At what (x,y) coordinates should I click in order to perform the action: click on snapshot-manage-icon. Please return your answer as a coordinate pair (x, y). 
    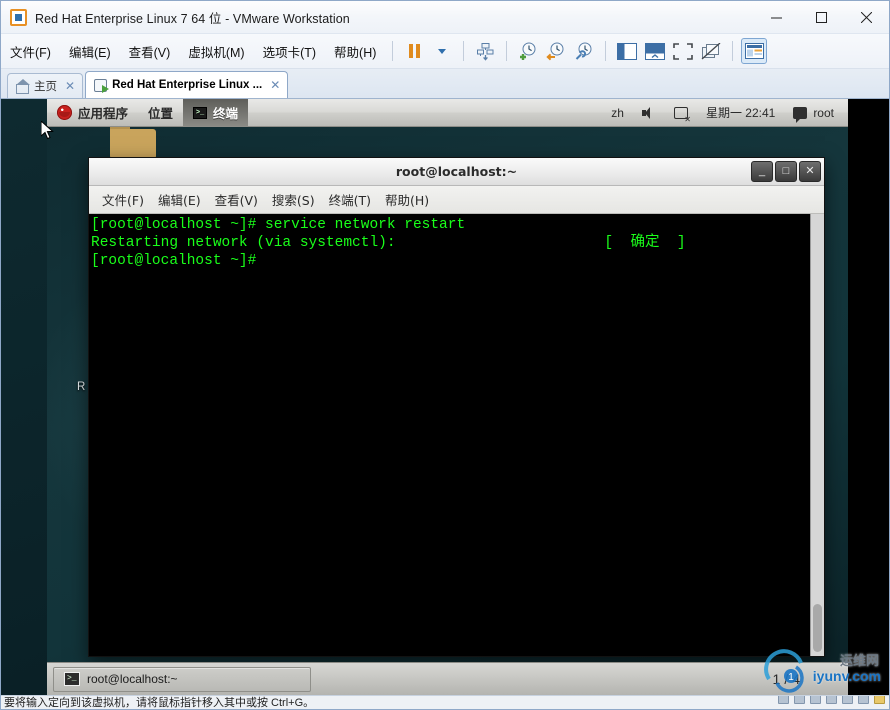
    Looking at the image, I should click on (584, 51).